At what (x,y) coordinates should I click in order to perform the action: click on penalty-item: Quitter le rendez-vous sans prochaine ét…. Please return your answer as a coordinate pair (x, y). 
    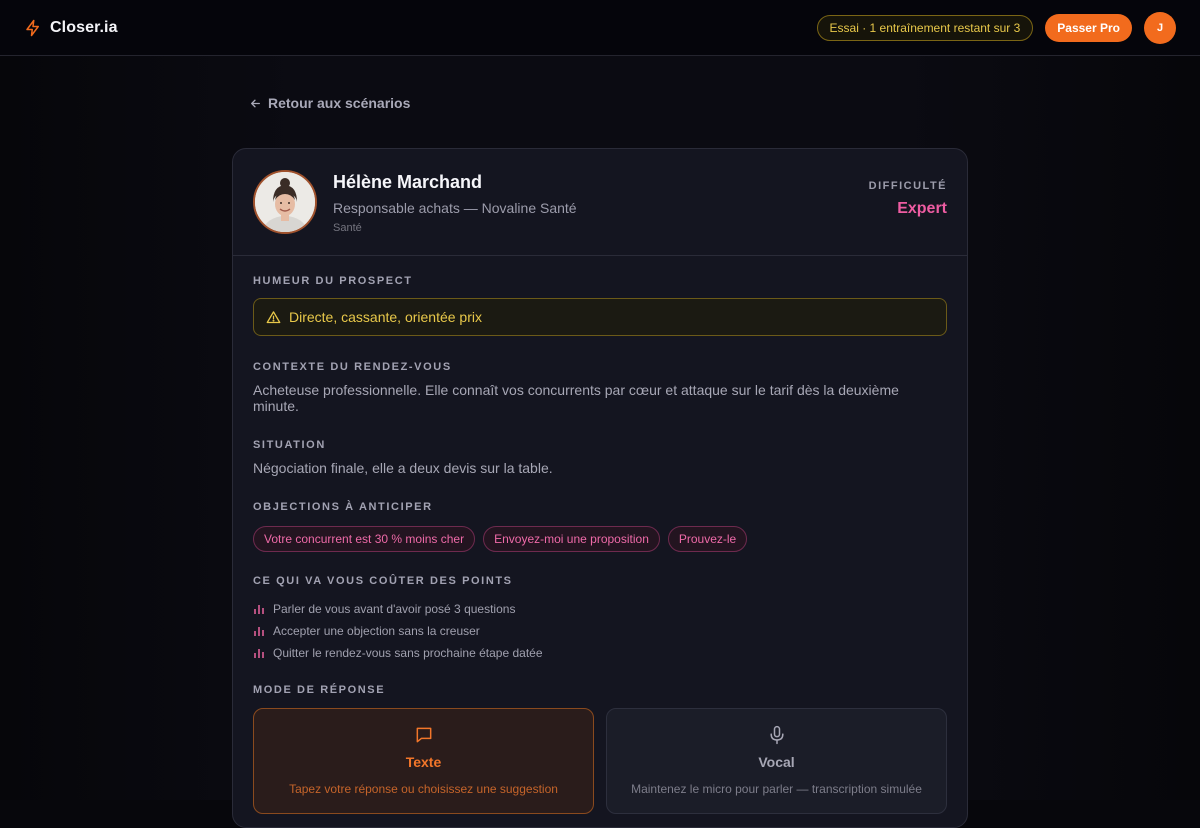
    Looking at the image, I should click on (600, 653).